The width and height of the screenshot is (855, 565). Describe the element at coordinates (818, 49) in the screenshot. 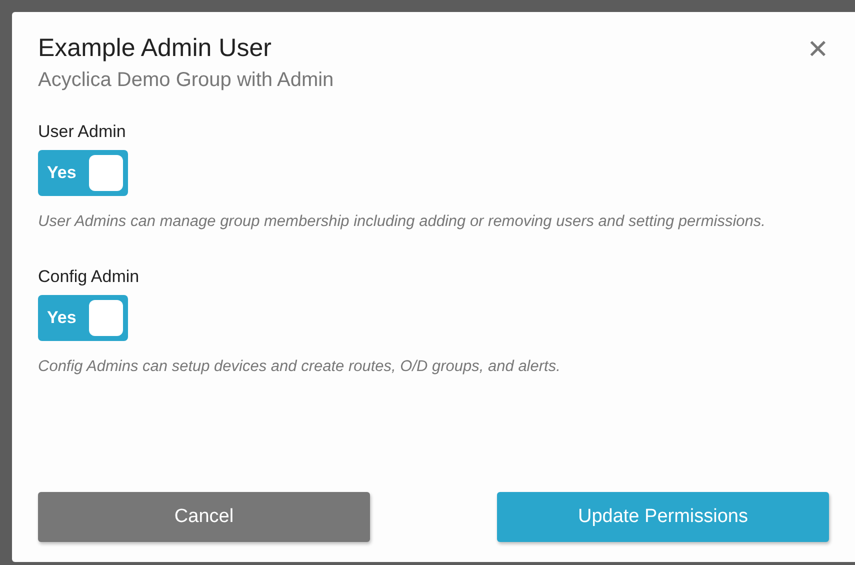

I see `close-button: ✕` at that location.